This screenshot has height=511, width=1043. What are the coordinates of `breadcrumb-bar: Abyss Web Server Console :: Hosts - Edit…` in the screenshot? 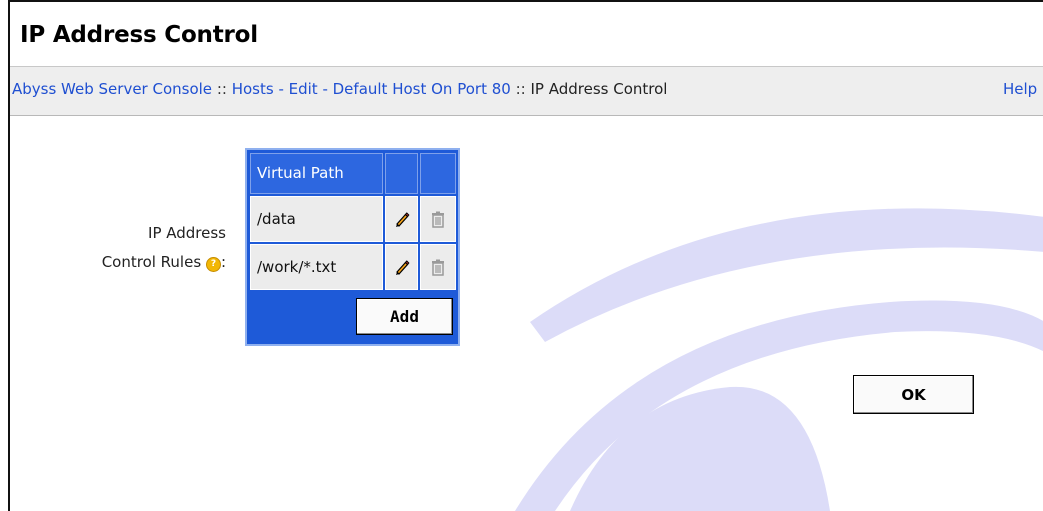 It's located at (526, 91).